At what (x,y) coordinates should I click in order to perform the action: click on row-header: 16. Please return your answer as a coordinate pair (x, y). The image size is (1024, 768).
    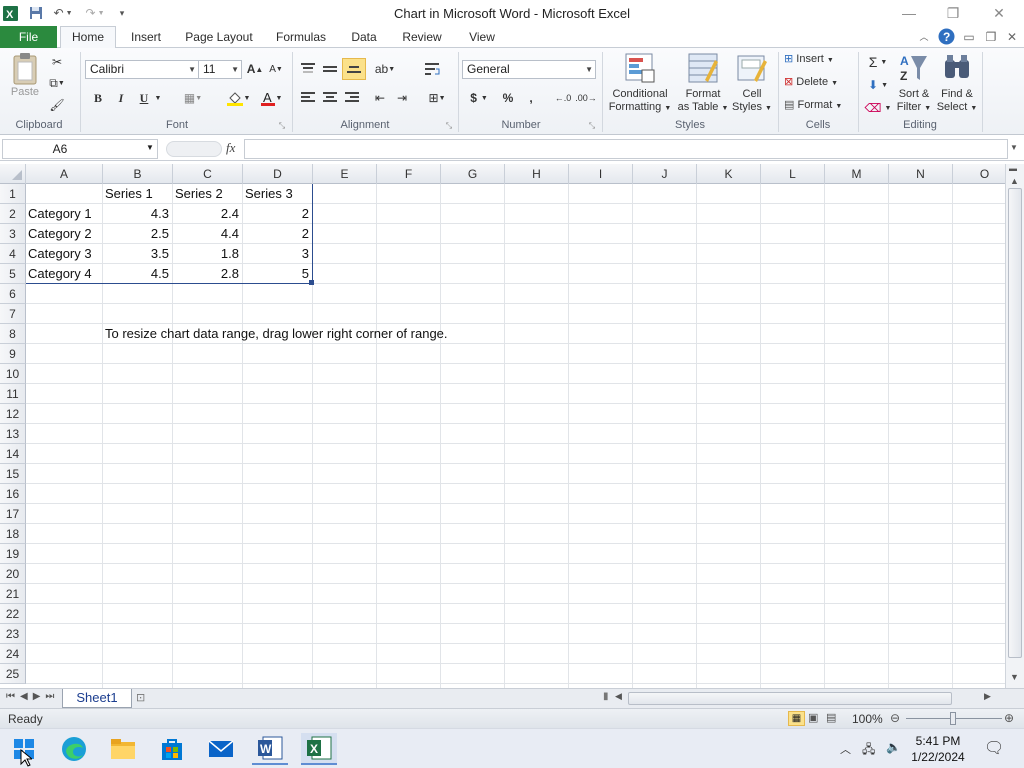
    Looking at the image, I should click on (13, 494).